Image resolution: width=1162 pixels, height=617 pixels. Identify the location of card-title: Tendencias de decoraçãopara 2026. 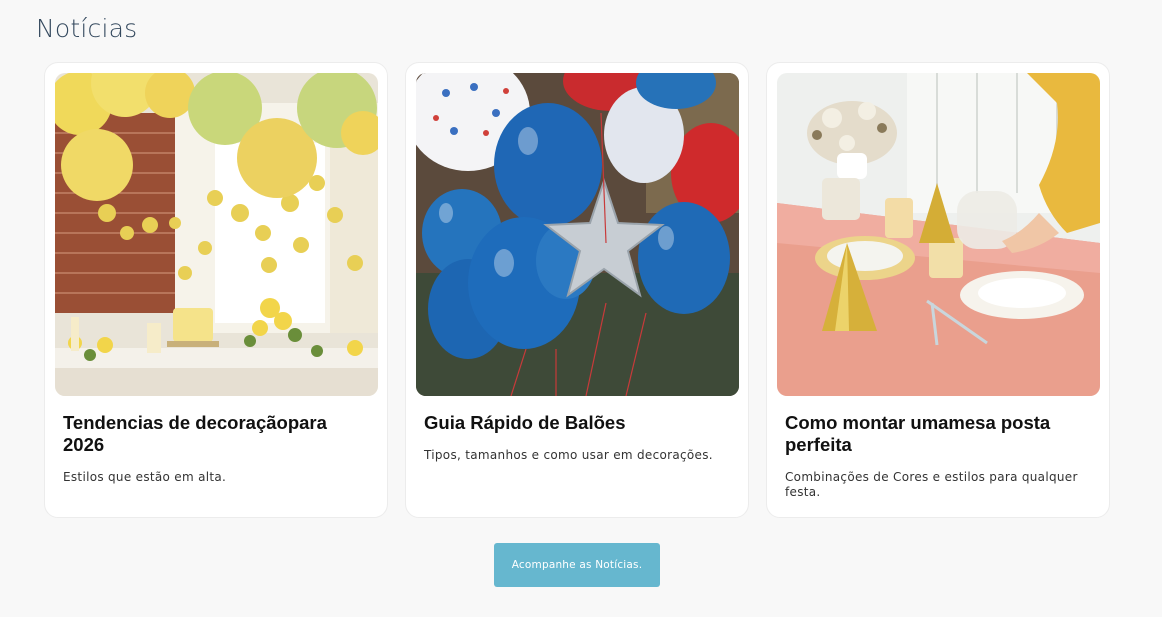
(216, 434).